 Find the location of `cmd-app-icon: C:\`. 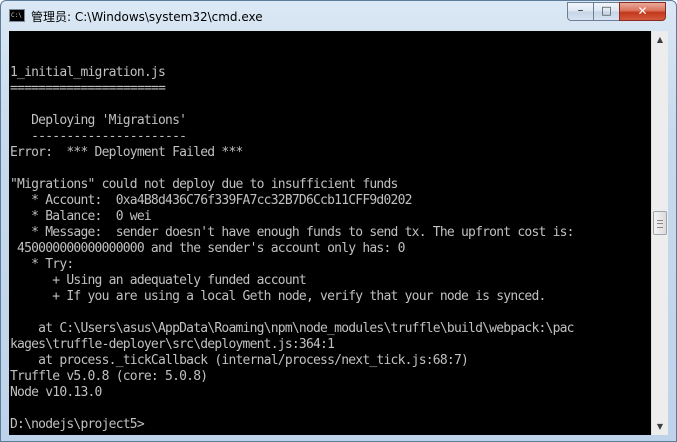

cmd-app-icon: C:\ is located at coordinates (17, 15).